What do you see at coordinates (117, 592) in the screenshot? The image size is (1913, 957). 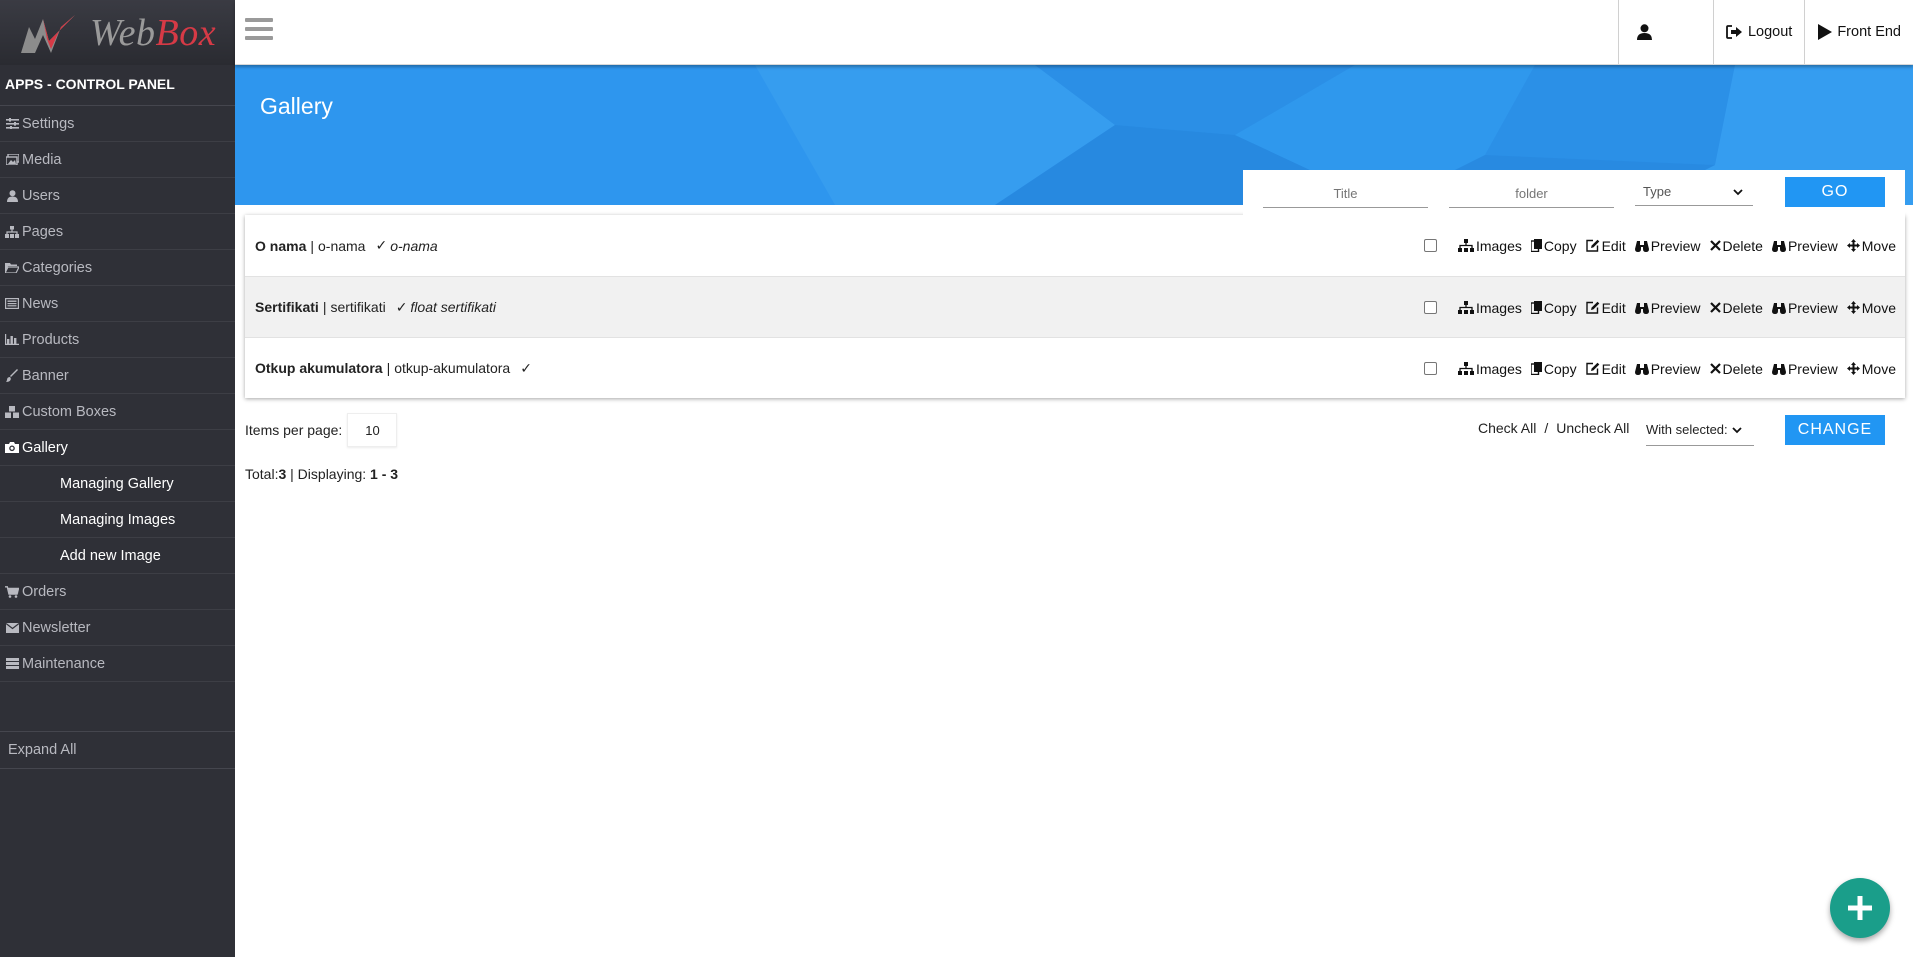 I see `sidebar-item-orders: Orders` at bounding box center [117, 592].